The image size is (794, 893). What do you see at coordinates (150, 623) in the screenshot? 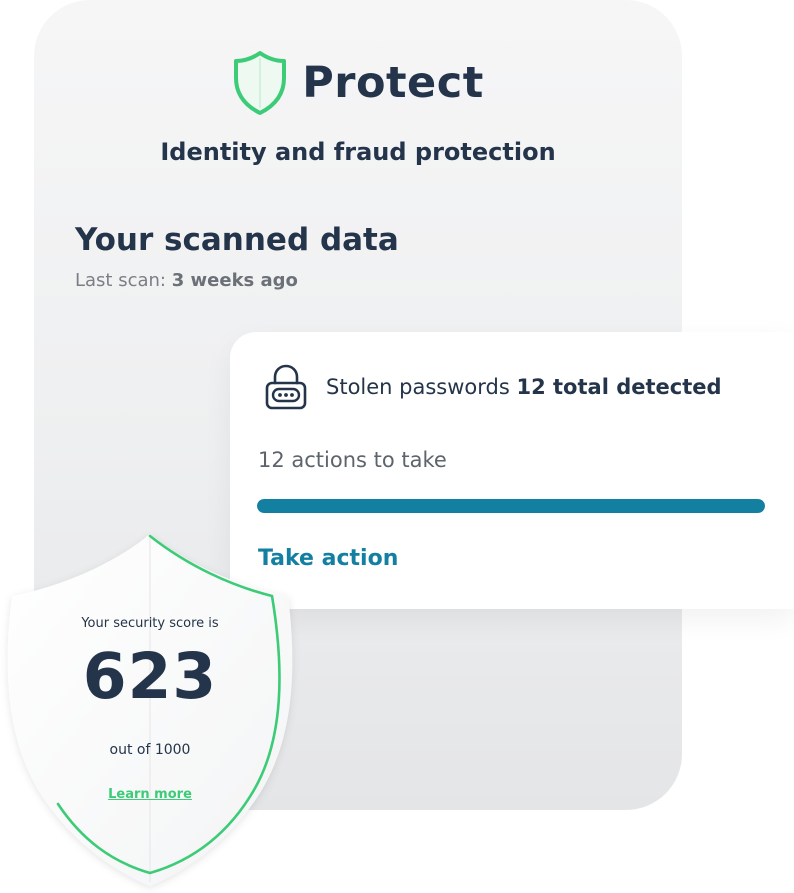
I see `score-label: Your security score is` at bounding box center [150, 623].